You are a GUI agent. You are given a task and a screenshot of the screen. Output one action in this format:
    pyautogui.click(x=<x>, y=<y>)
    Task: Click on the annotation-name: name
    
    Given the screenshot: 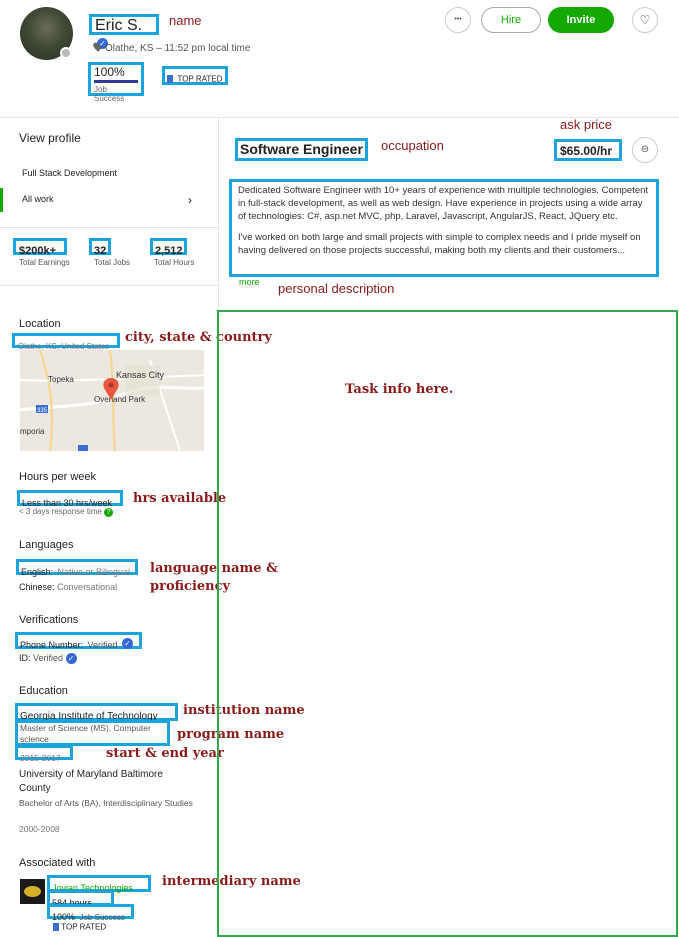 What is the action you would take?
    pyautogui.click(x=185, y=20)
    